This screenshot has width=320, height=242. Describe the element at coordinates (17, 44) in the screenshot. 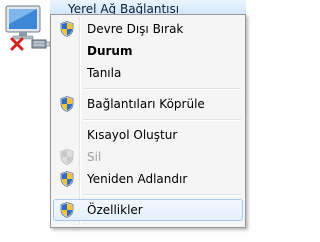

I see `disabled-x-icon` at that location.